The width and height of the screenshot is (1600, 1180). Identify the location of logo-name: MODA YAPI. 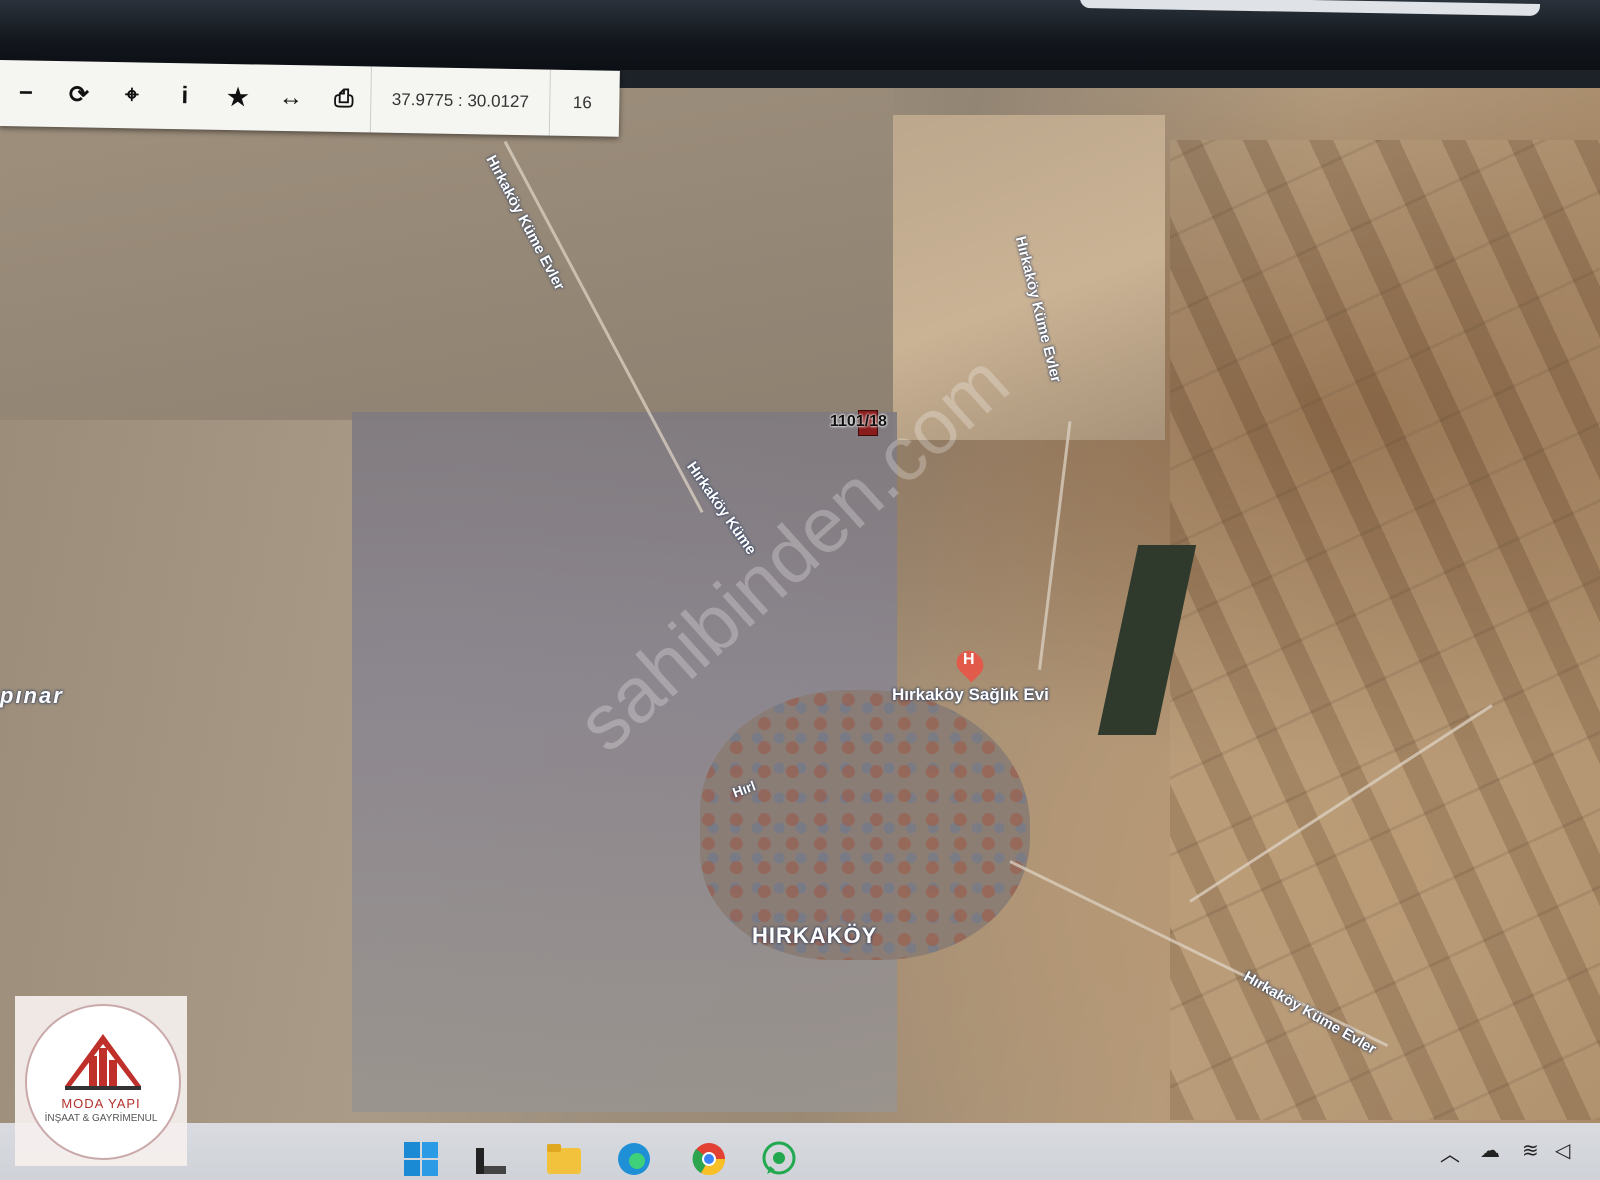
(101, 1103).